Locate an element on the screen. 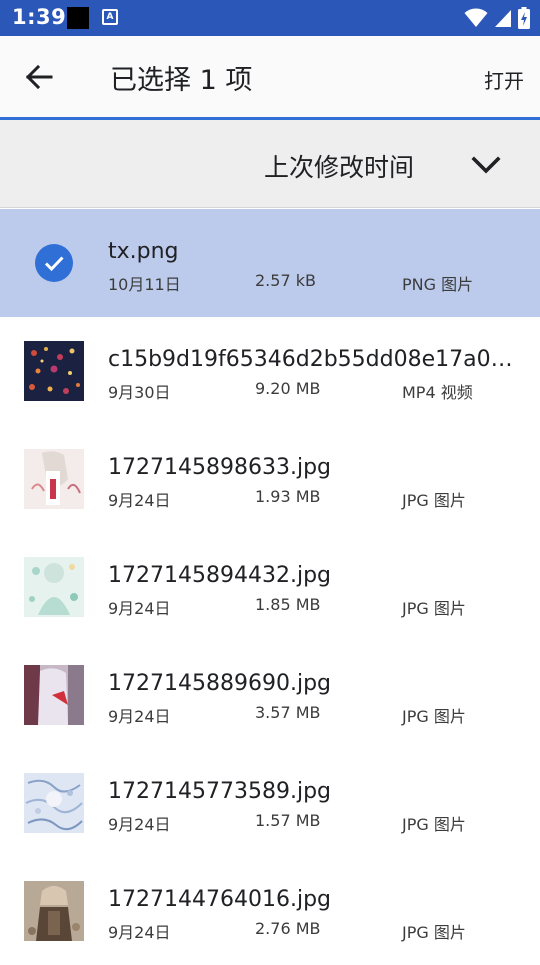  file-size: 2.57 kB is located at coordinates (285, 280).